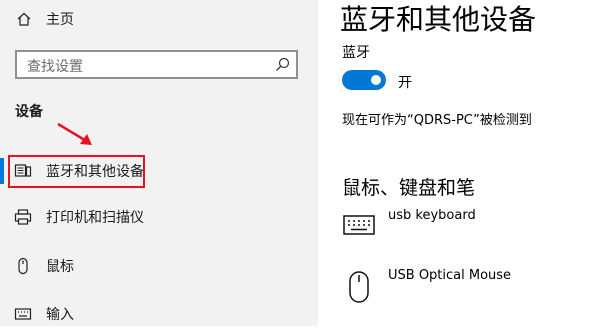  Describe the element at coordinates (405, 83) in the screenshot. I see `toggle-state-label: 开` at that location.